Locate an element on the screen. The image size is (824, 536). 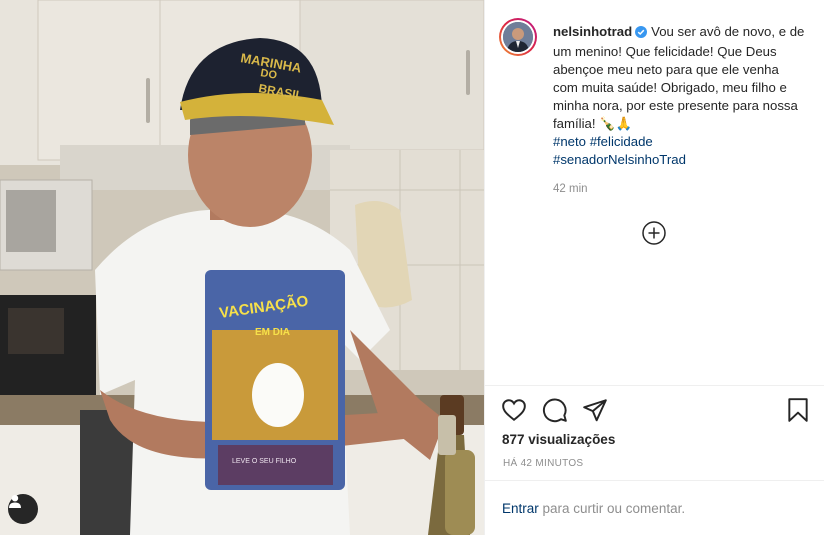
plus-circle-icon is located at coordinates (654, 233).